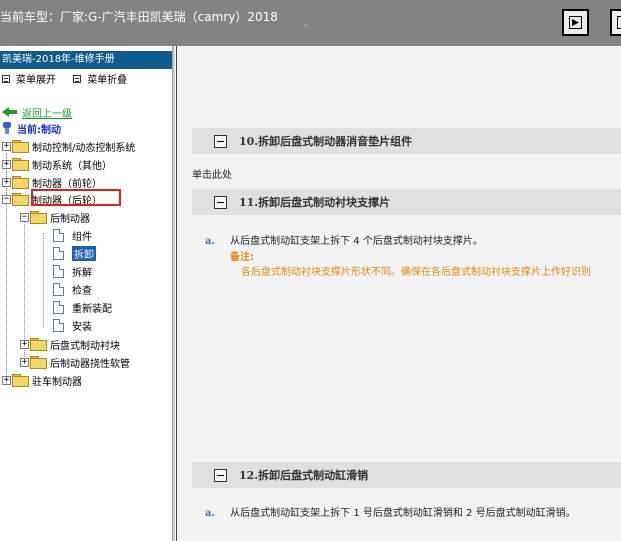 Image resolution: width=621 pixels, height=541 pixels. I want to click on menu-expand-button: 菜单展开, so click(28, 78).